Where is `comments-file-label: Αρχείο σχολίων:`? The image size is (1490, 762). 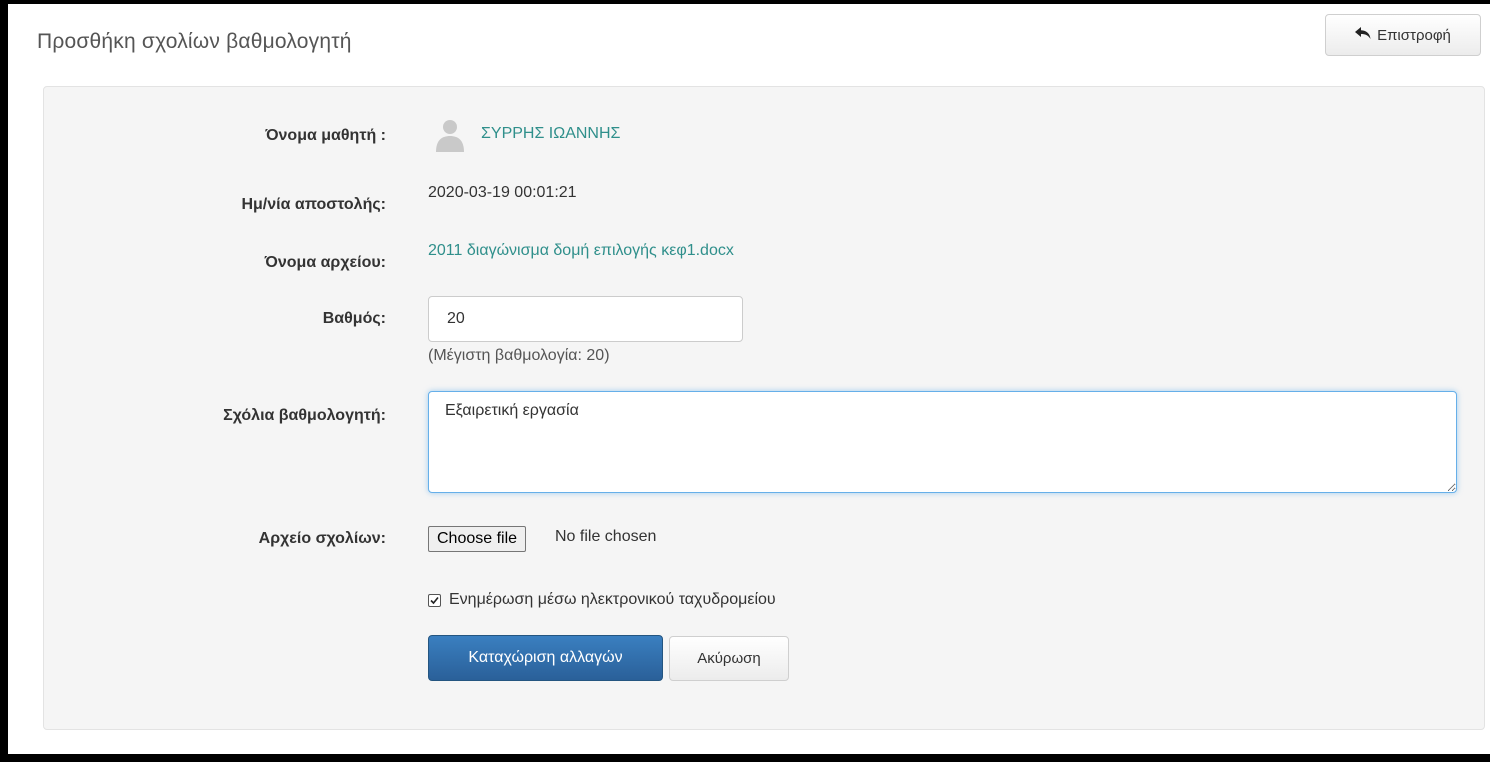 comments-file-label: Αρχείο σχολίων: is located at coordinates (322, 538).